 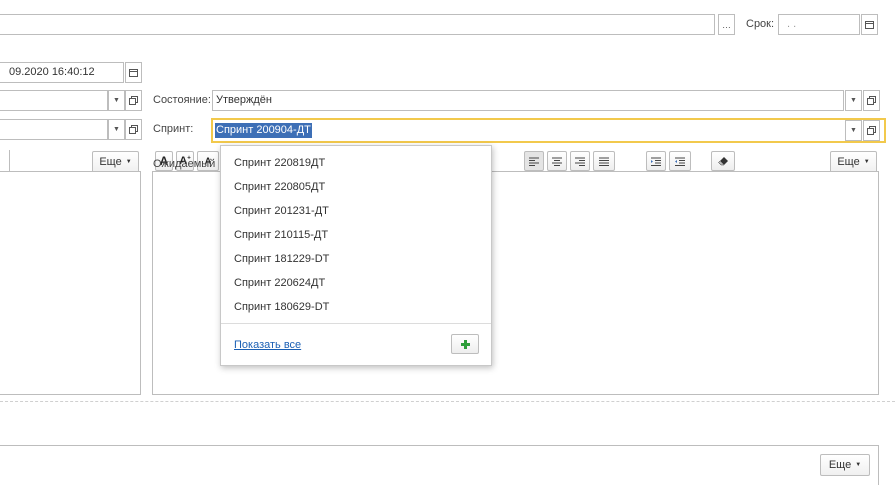 I want to click on more-left-label: Еще, so click(x=110, y=162).